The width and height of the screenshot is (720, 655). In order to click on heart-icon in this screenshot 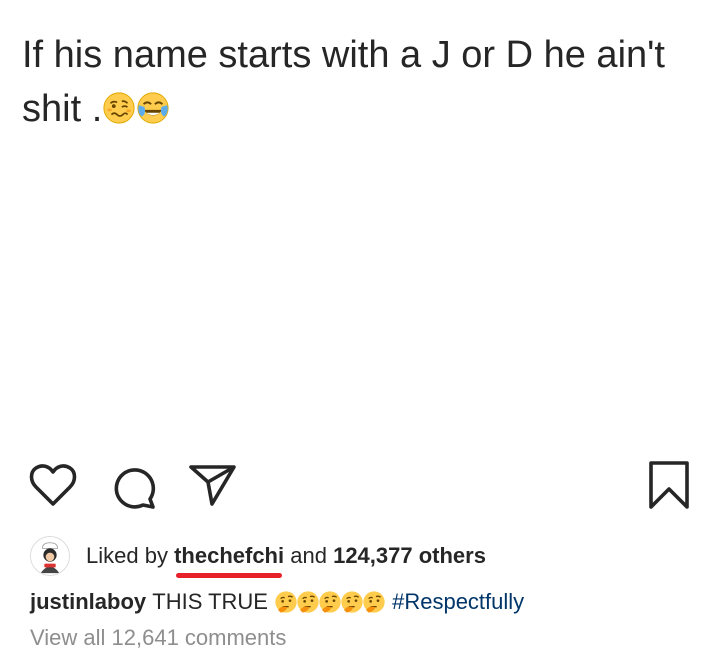, I will do `click(53, 485)`.